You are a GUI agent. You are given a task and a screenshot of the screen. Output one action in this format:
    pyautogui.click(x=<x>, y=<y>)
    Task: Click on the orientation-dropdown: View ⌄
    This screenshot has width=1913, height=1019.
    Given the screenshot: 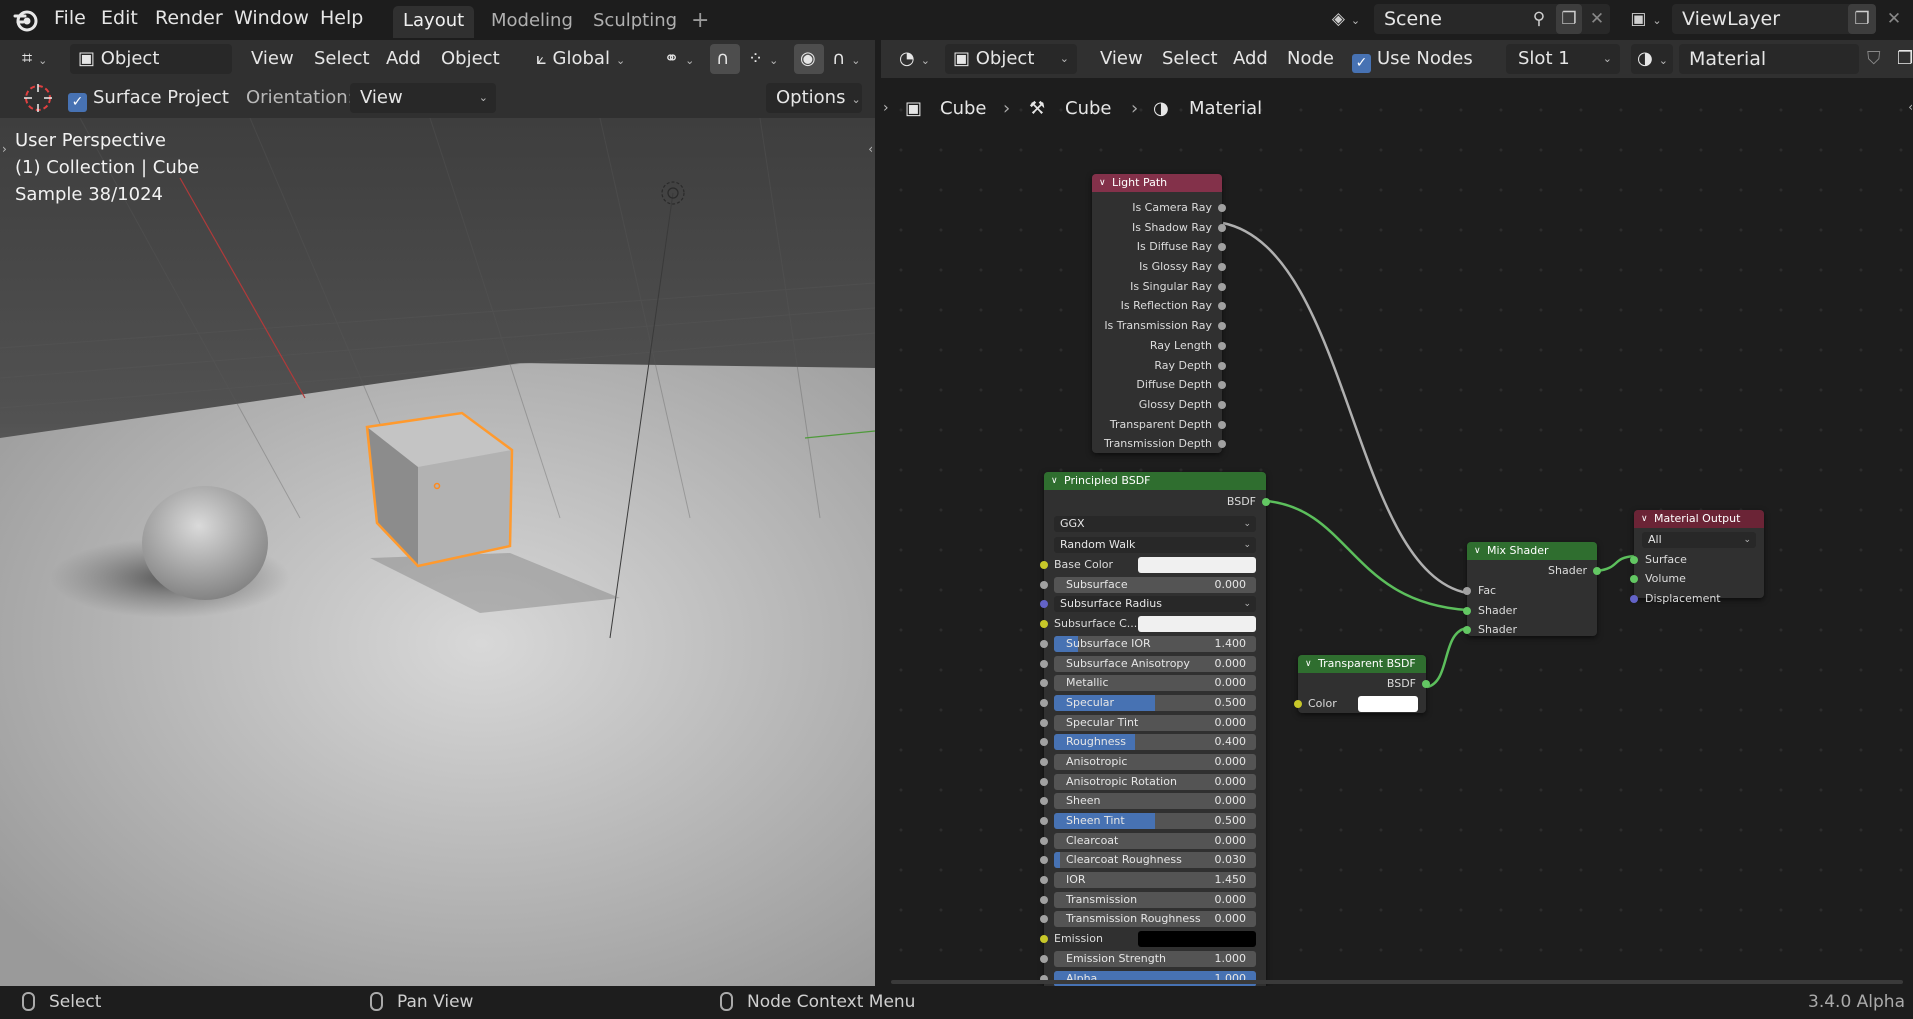 What is the action you would take?
    pyautogui.click(x=423, y=98)
    